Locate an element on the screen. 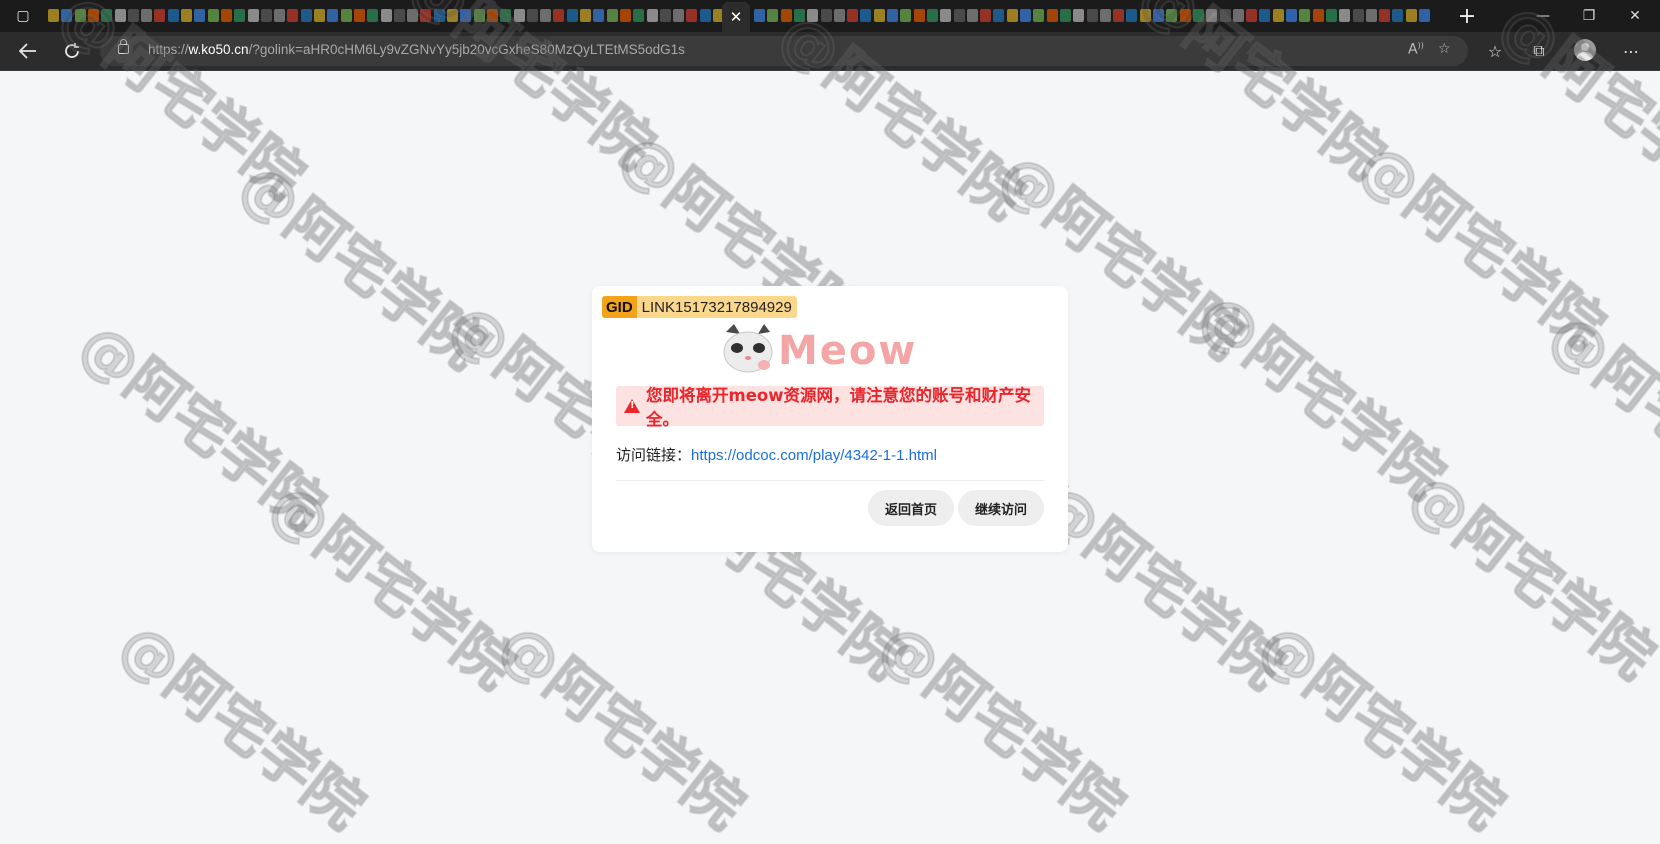 This screenshot has width=1660, height=844. back-icon is located at coordinates (28, 51).